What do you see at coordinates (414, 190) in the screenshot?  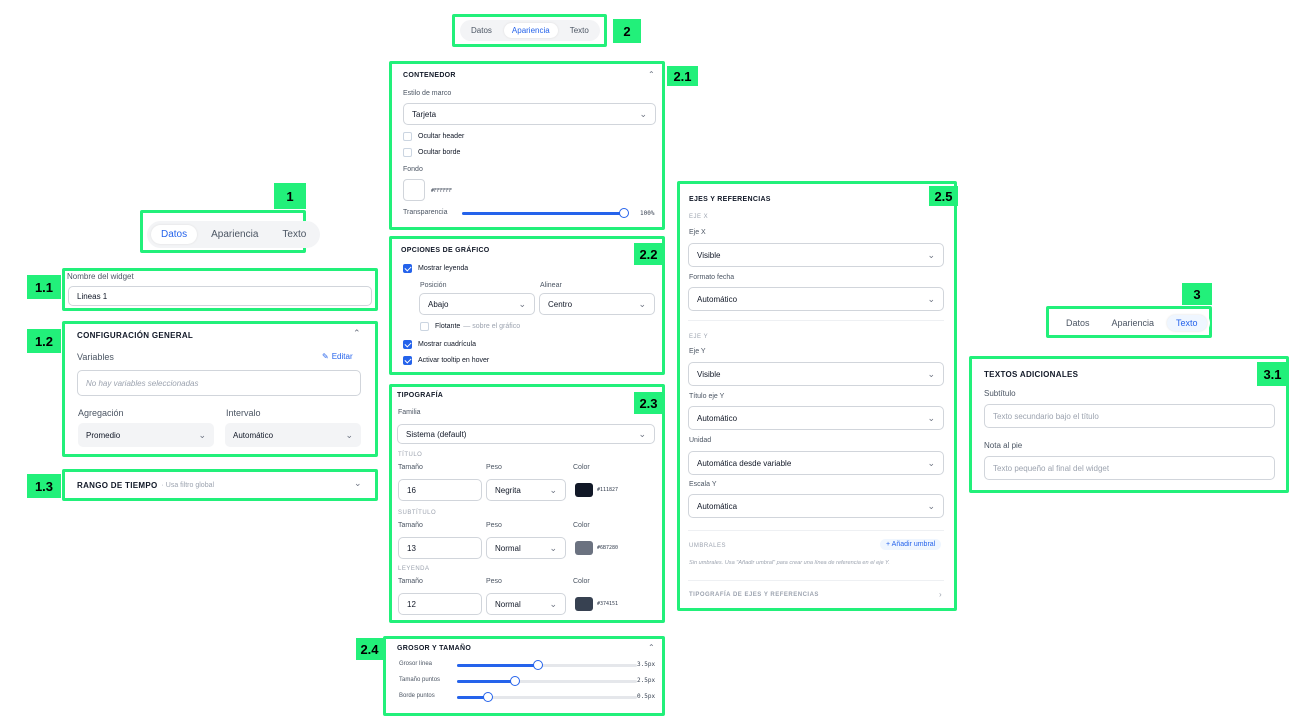 I see `background-swatch` at bounding box center [414, 190].